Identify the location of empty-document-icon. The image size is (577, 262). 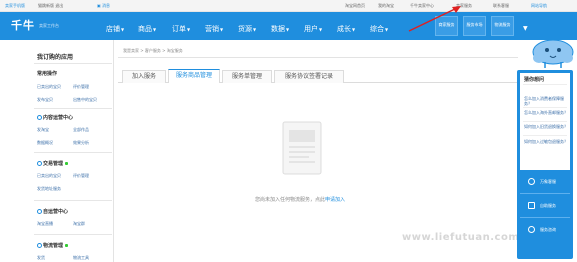
(302, 148).